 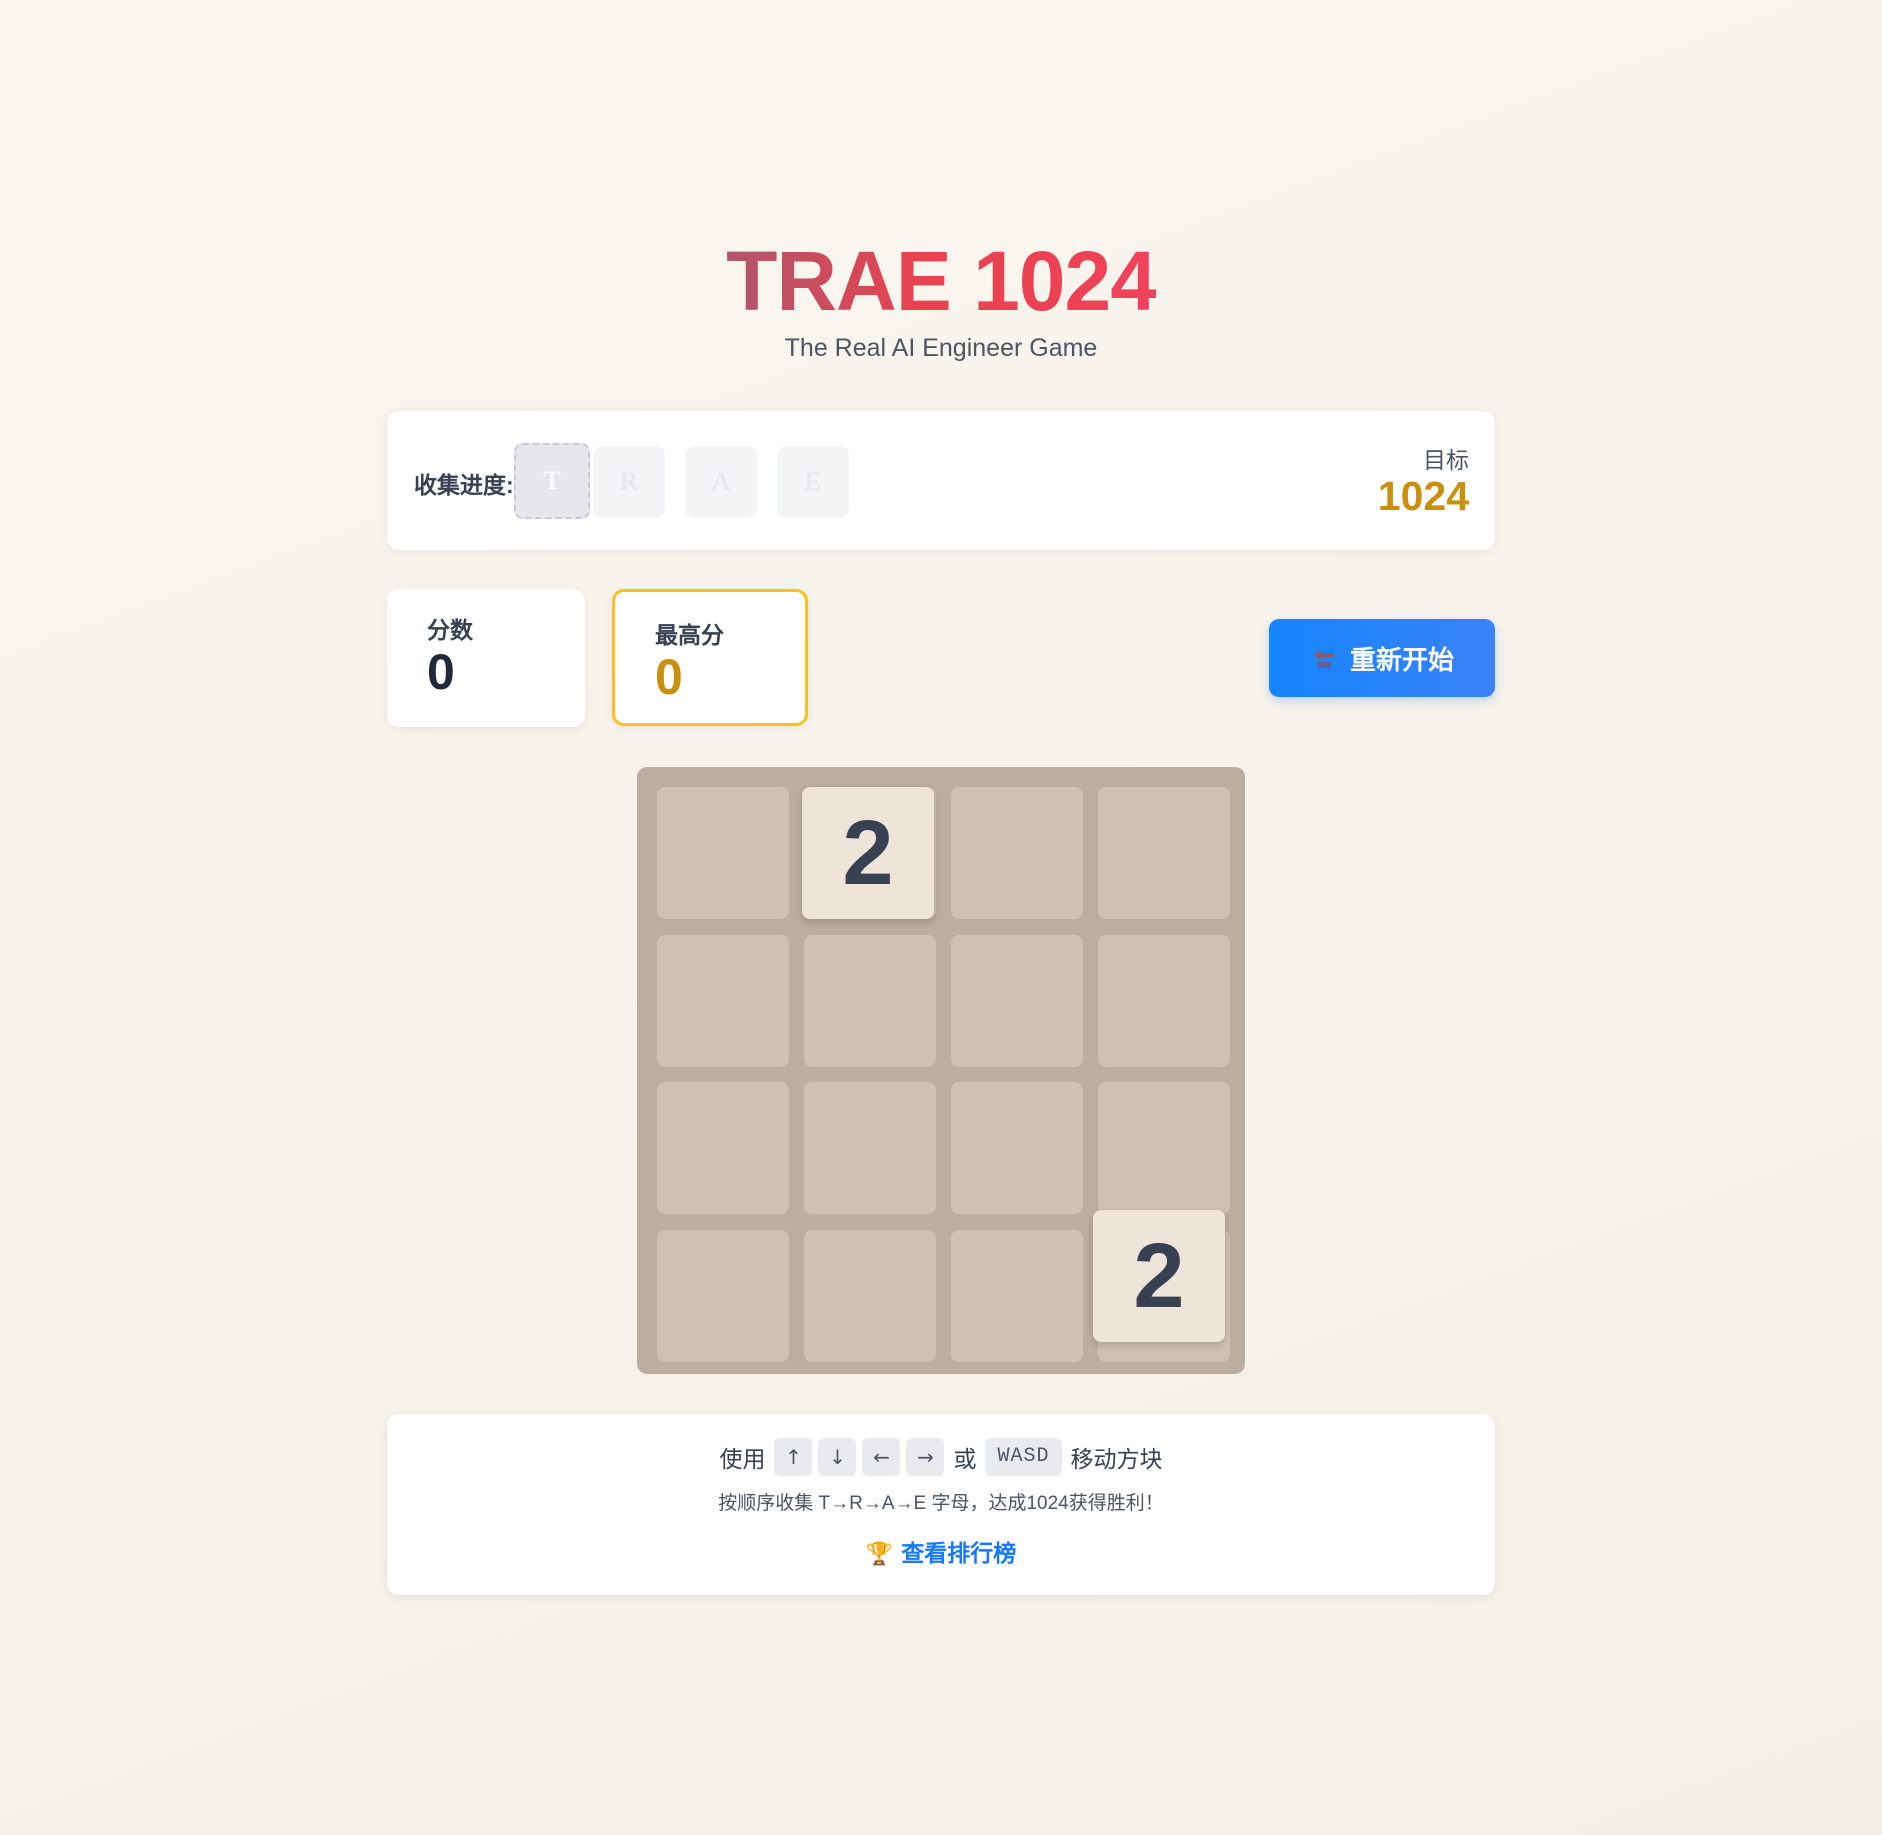 I want to click on key-right: →, so click(x=925, y=1457).